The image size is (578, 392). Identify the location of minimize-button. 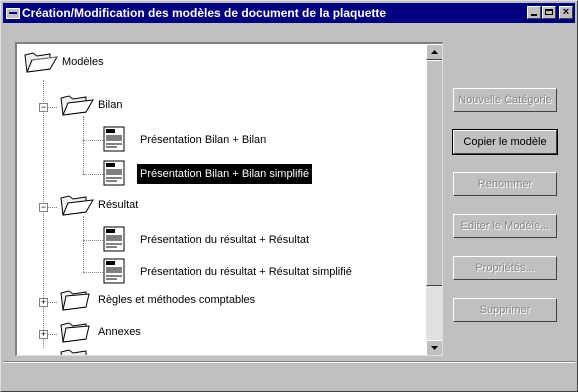
(534, 12).